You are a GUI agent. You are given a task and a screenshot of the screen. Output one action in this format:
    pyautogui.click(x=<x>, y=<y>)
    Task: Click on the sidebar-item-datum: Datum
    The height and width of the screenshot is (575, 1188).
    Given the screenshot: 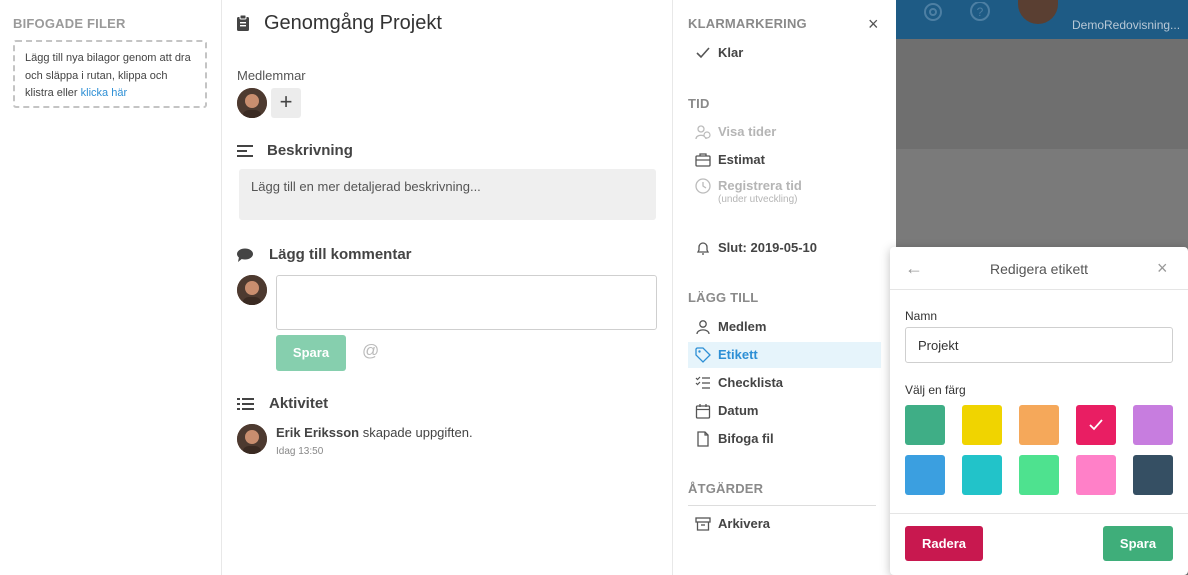 What is the action you would take?
    pyautogui.click(x=784, y=411)
    